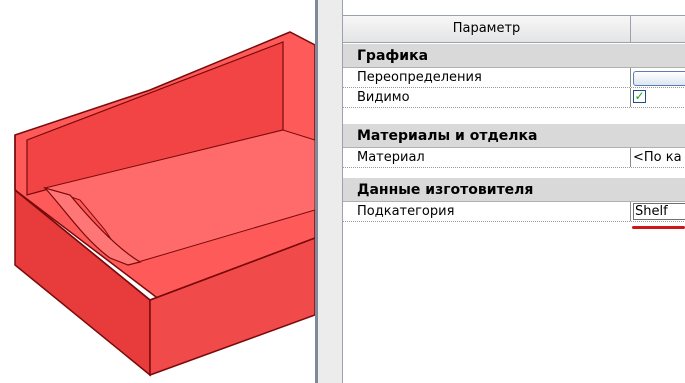 The image size is (685, 383). What do you see at coordinates (330, 191) in the screenshot?
I see `properties-panel-gutter` at bounding box center [330, 191].